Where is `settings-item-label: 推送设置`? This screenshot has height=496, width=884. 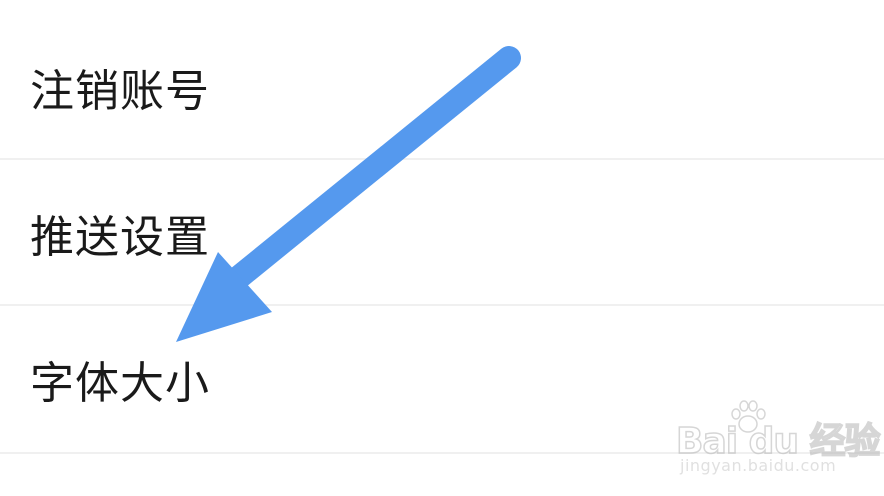
settings-item-label: 推送设置 is located at coordinates (120, 237).